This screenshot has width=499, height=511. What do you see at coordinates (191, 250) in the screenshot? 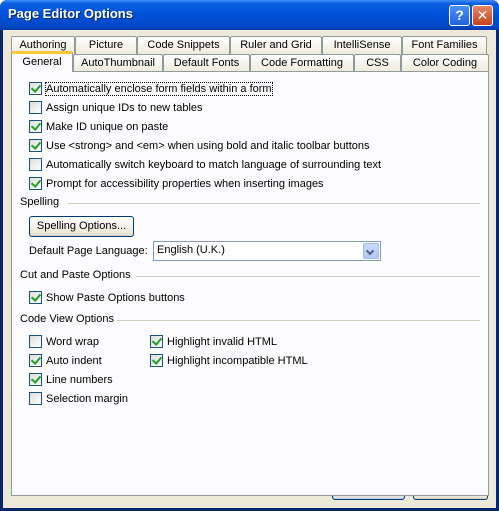
I see `default-page-language-value: English (U.K.)` at bounding box center [191, 250].